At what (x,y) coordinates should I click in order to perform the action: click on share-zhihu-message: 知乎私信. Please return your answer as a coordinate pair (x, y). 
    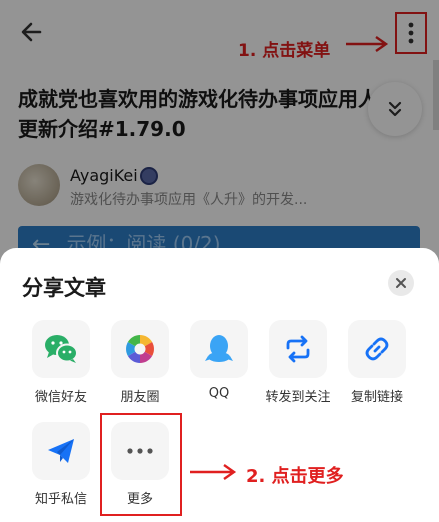
    Looking at the image, I should click on (62, 467).